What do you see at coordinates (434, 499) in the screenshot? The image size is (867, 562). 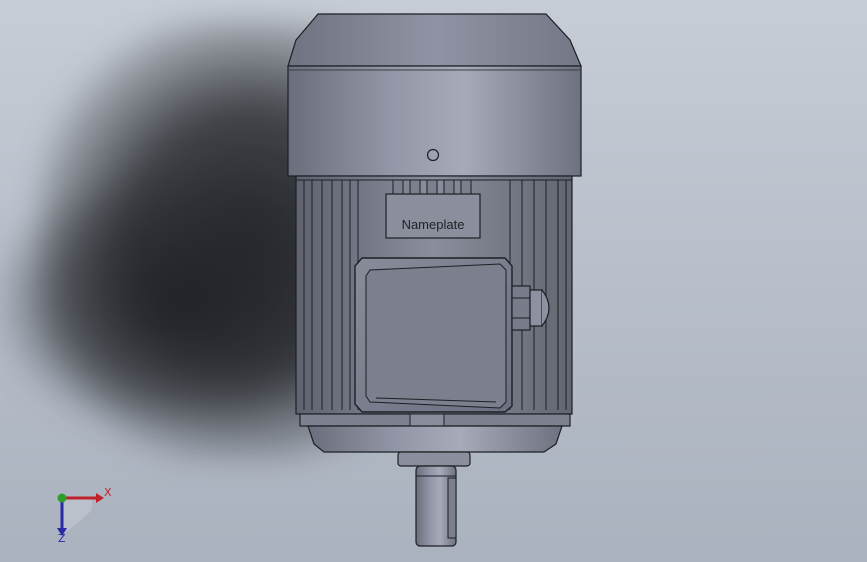 I see `motor-shaft` at bounding box center [434, 499].